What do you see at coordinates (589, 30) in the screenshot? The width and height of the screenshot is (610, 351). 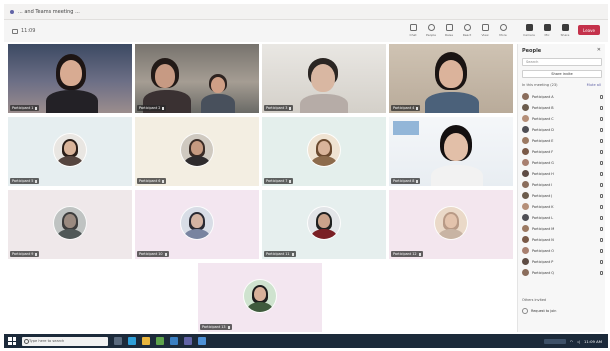 I see `leave-button: Leave` at bounding box center [589, 30].